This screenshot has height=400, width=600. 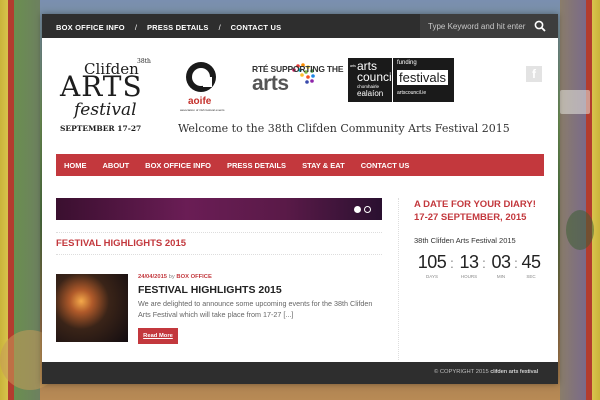 I want to click on section-title: FESTIVAL HIGHLIGHTS 2015, so click(x=121, y=243).